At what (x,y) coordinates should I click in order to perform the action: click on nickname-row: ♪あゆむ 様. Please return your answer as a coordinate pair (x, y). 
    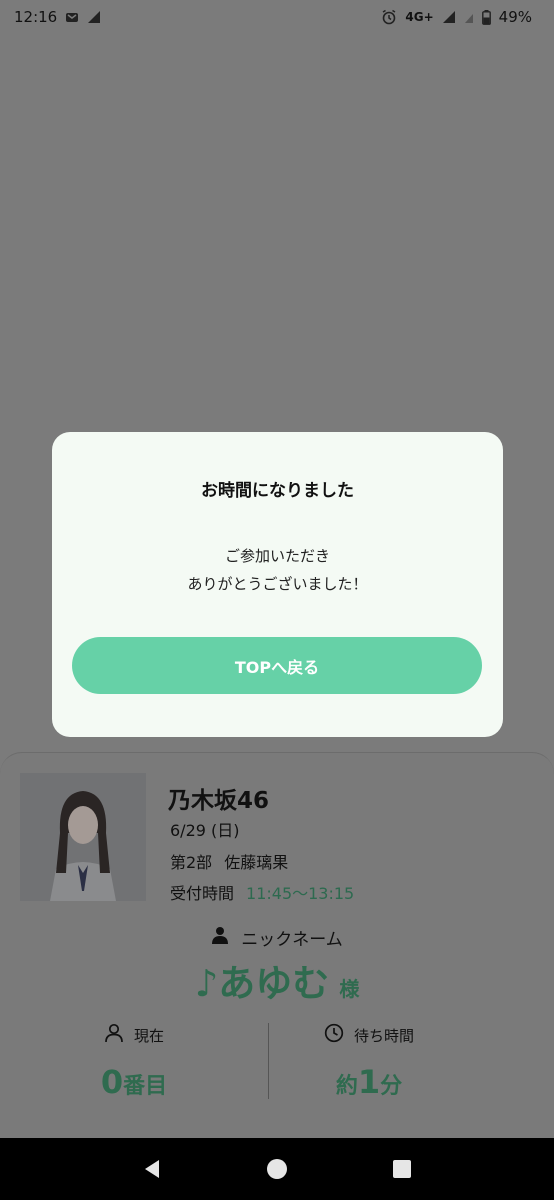
    Looking at the image, I should click on (277, 980).